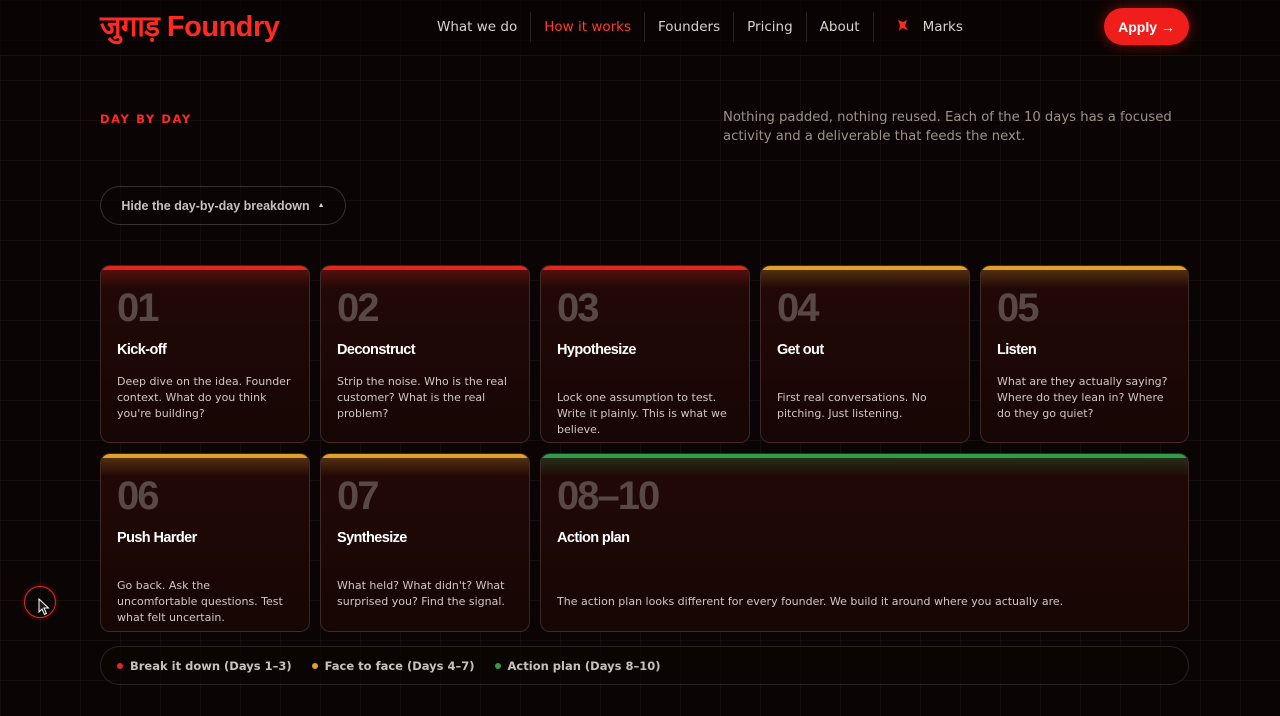 The image size is (1280, 716). I want to click on green-dot-icon, so click(497, 665).